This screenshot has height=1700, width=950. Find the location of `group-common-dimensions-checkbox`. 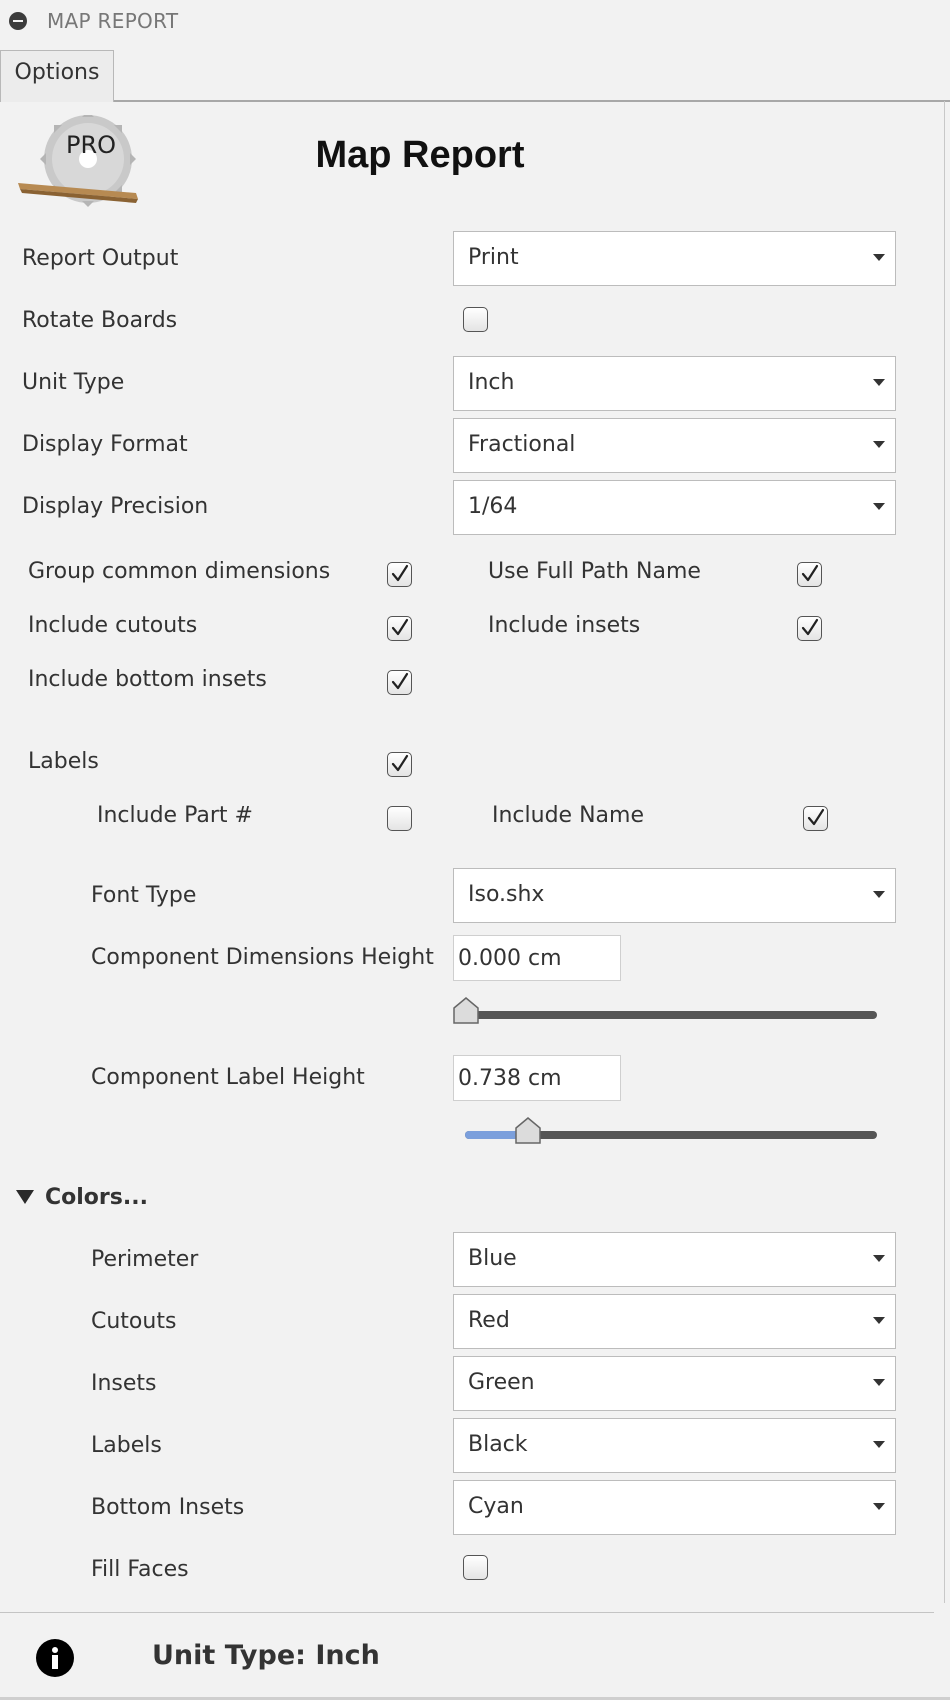

group-common-dimensions-checkbox is located at coordinates (399, 574).